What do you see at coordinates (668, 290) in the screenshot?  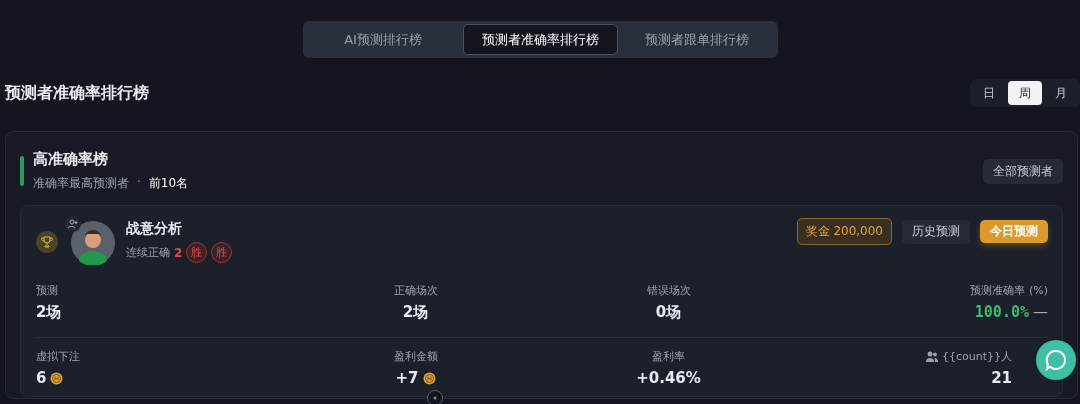 I see `stat-label: 错误场次` at bounding box center [668, 290].